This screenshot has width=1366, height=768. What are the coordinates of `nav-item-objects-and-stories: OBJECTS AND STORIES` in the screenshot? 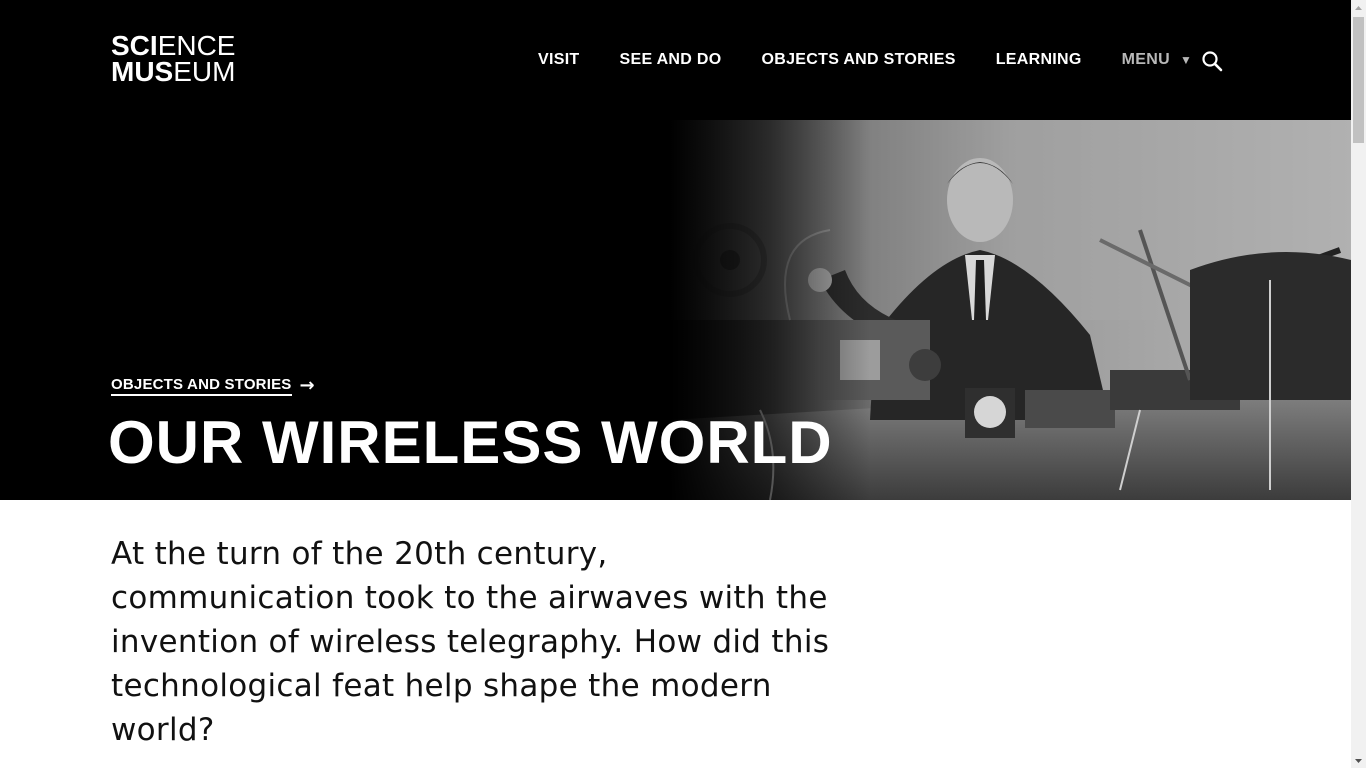 It's located at (859, 60).